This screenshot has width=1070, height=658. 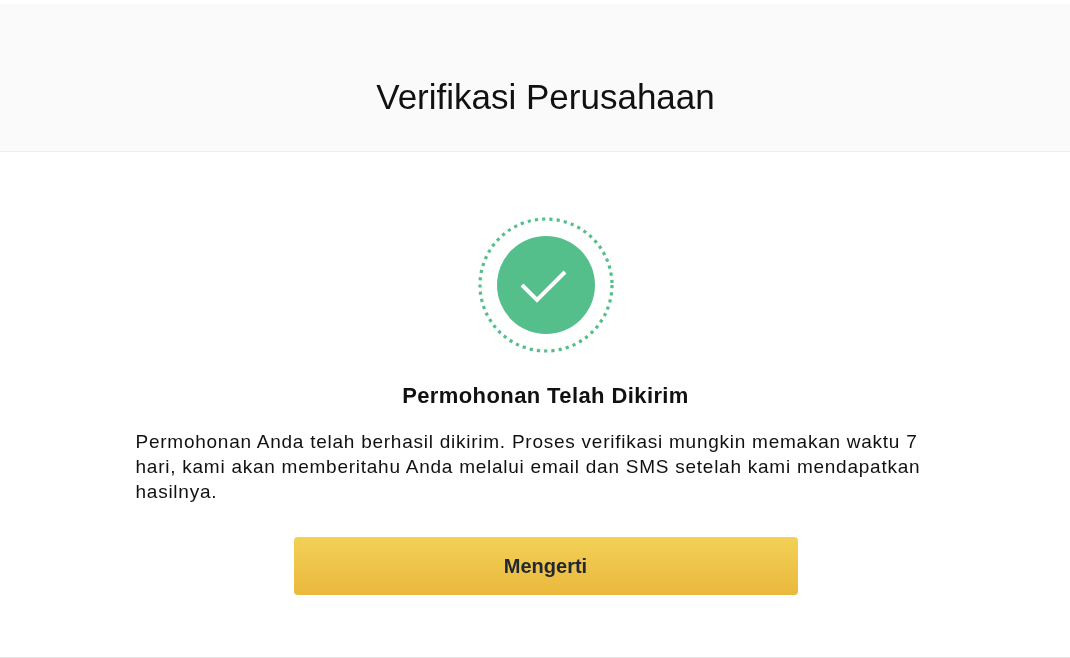 What do you see at coordinates (528, 467) in the screenshot?
I see `result-message: Permohonan Anda telah berhasil dikirim. Proses verifikasi mungkin memakan waktu 7 hari, kami akan memberitahu Anda melalui email dan SMS setelah kami mendapatkan hasilnya.` at bounding box center [528, 467].